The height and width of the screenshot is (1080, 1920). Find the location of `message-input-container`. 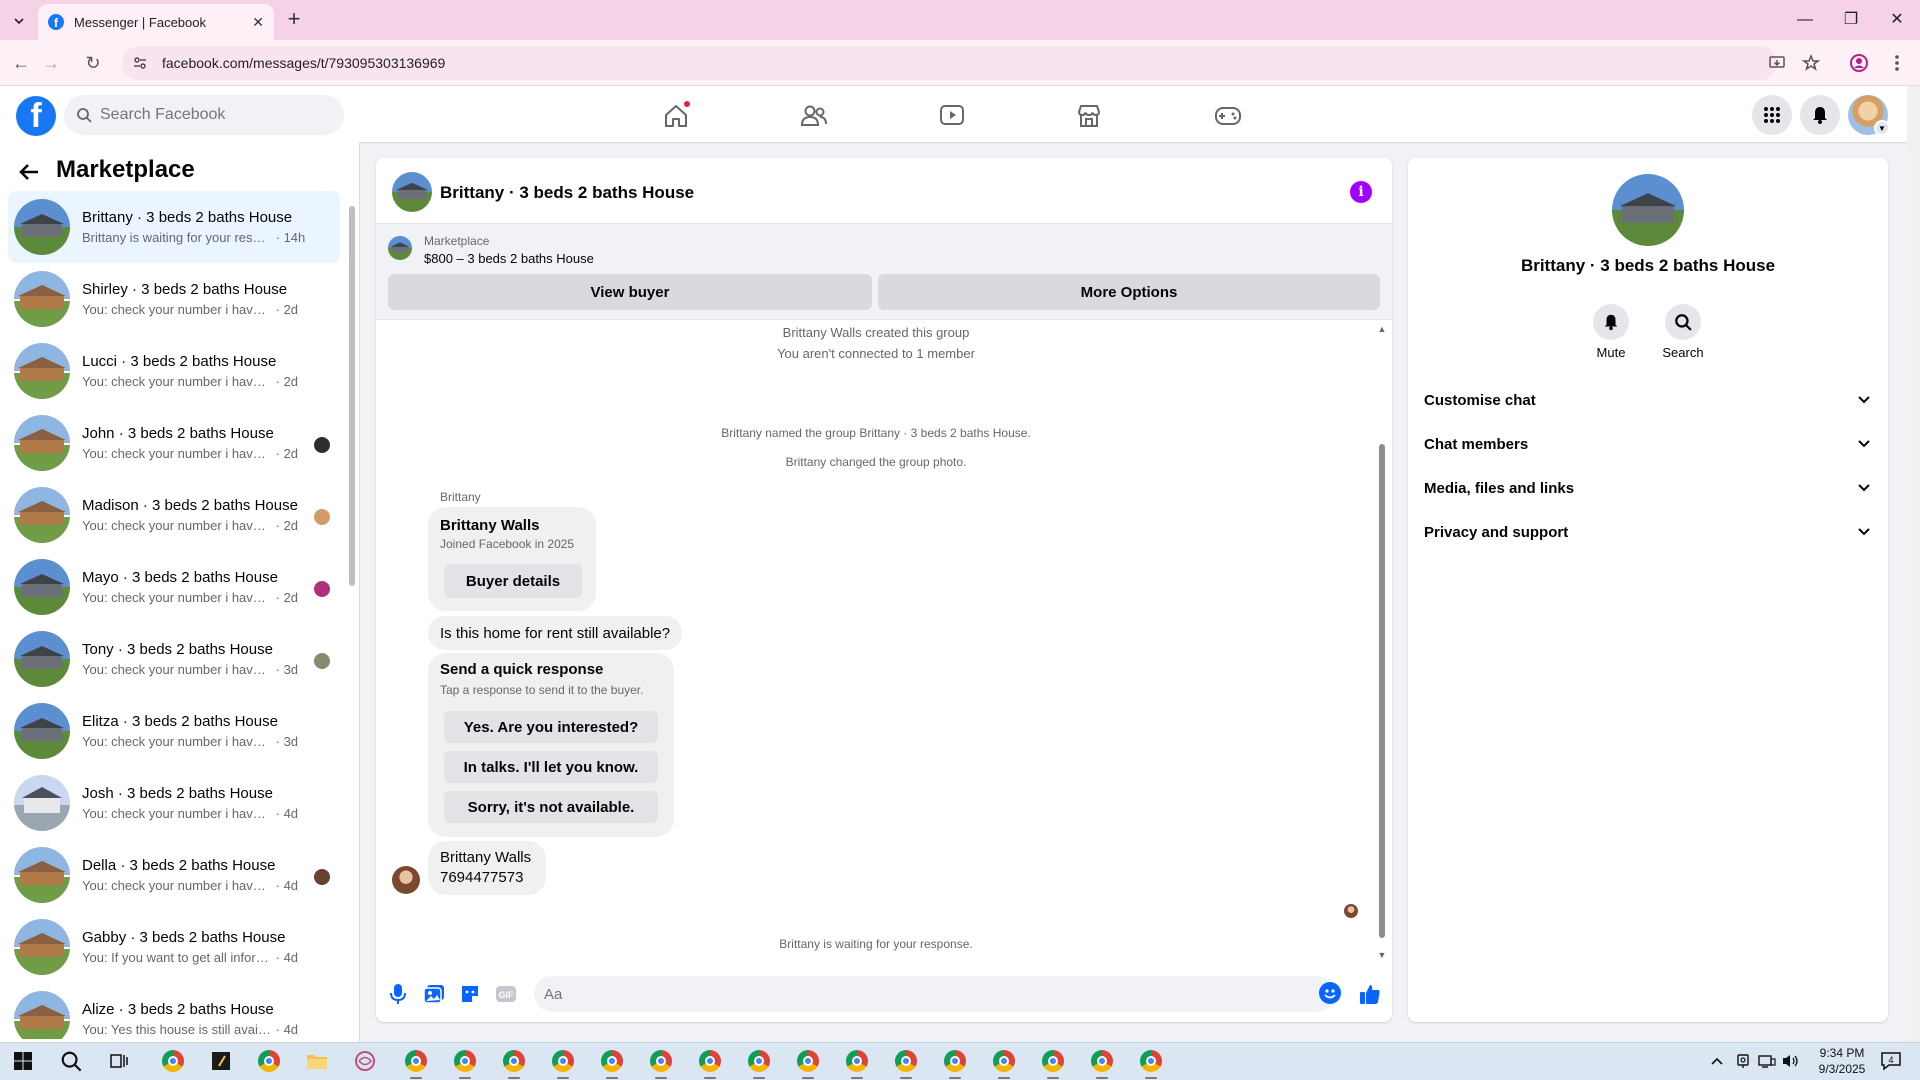

message-input-container is located at coordinates (934, 994).